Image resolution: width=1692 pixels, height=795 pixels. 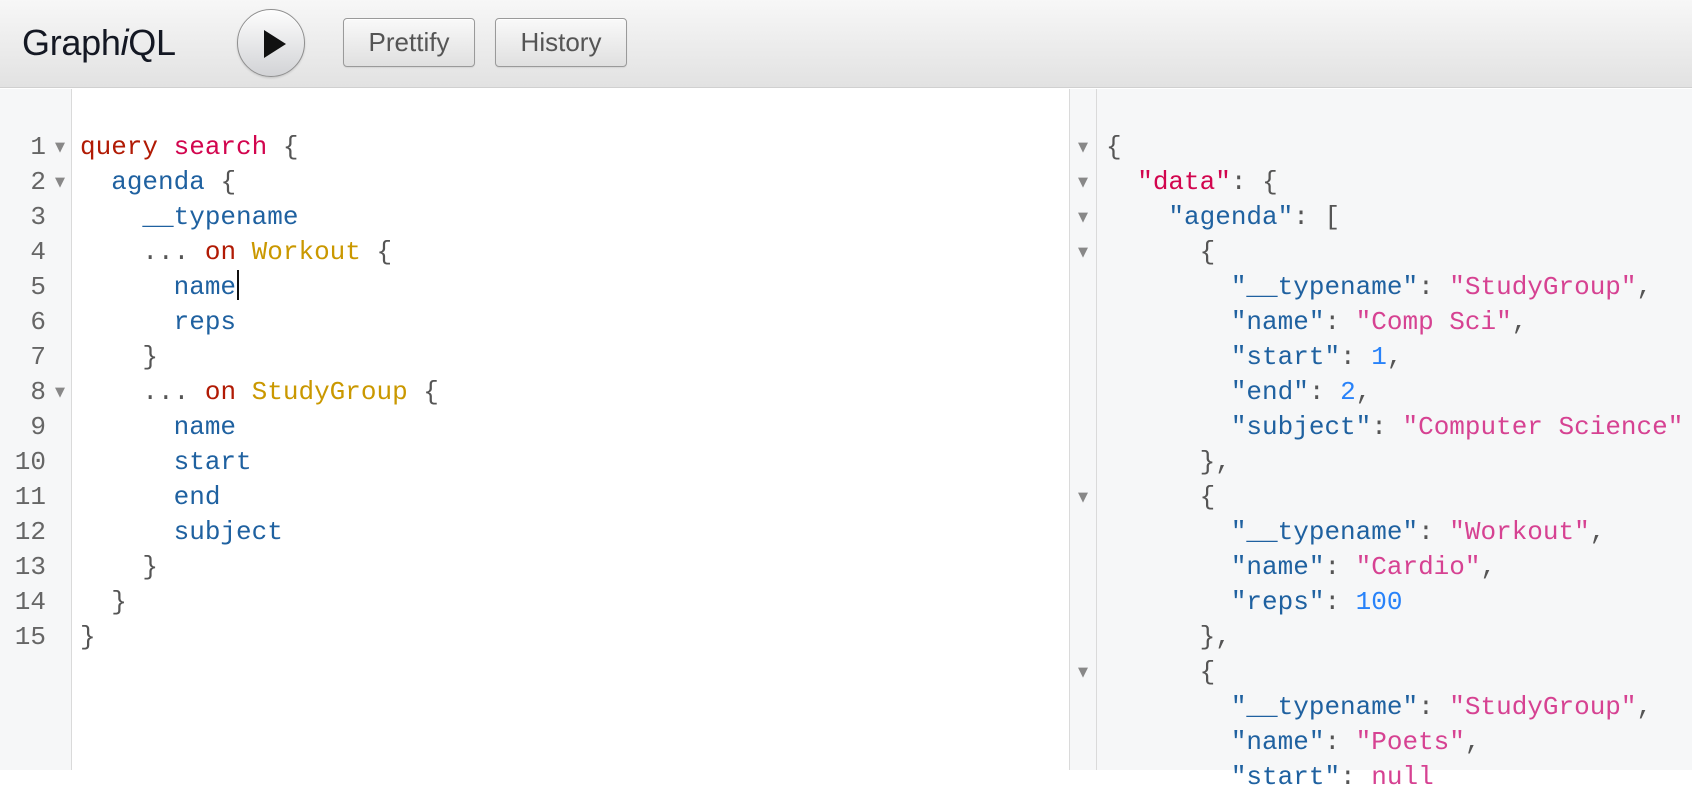 What do you see at coordinates (1348, 392) in the screenshot?
I see `json-number-value: 2` at bounding box center [1348, 392].